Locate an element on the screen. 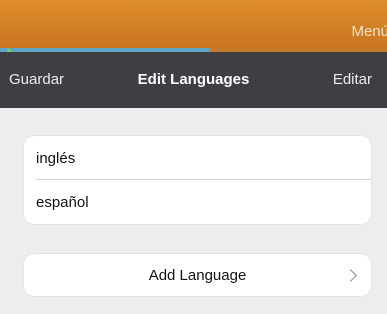 The height and width of the screenshot is (314, 387). add-language-label: Add Language is located at coordinates (197, 275).